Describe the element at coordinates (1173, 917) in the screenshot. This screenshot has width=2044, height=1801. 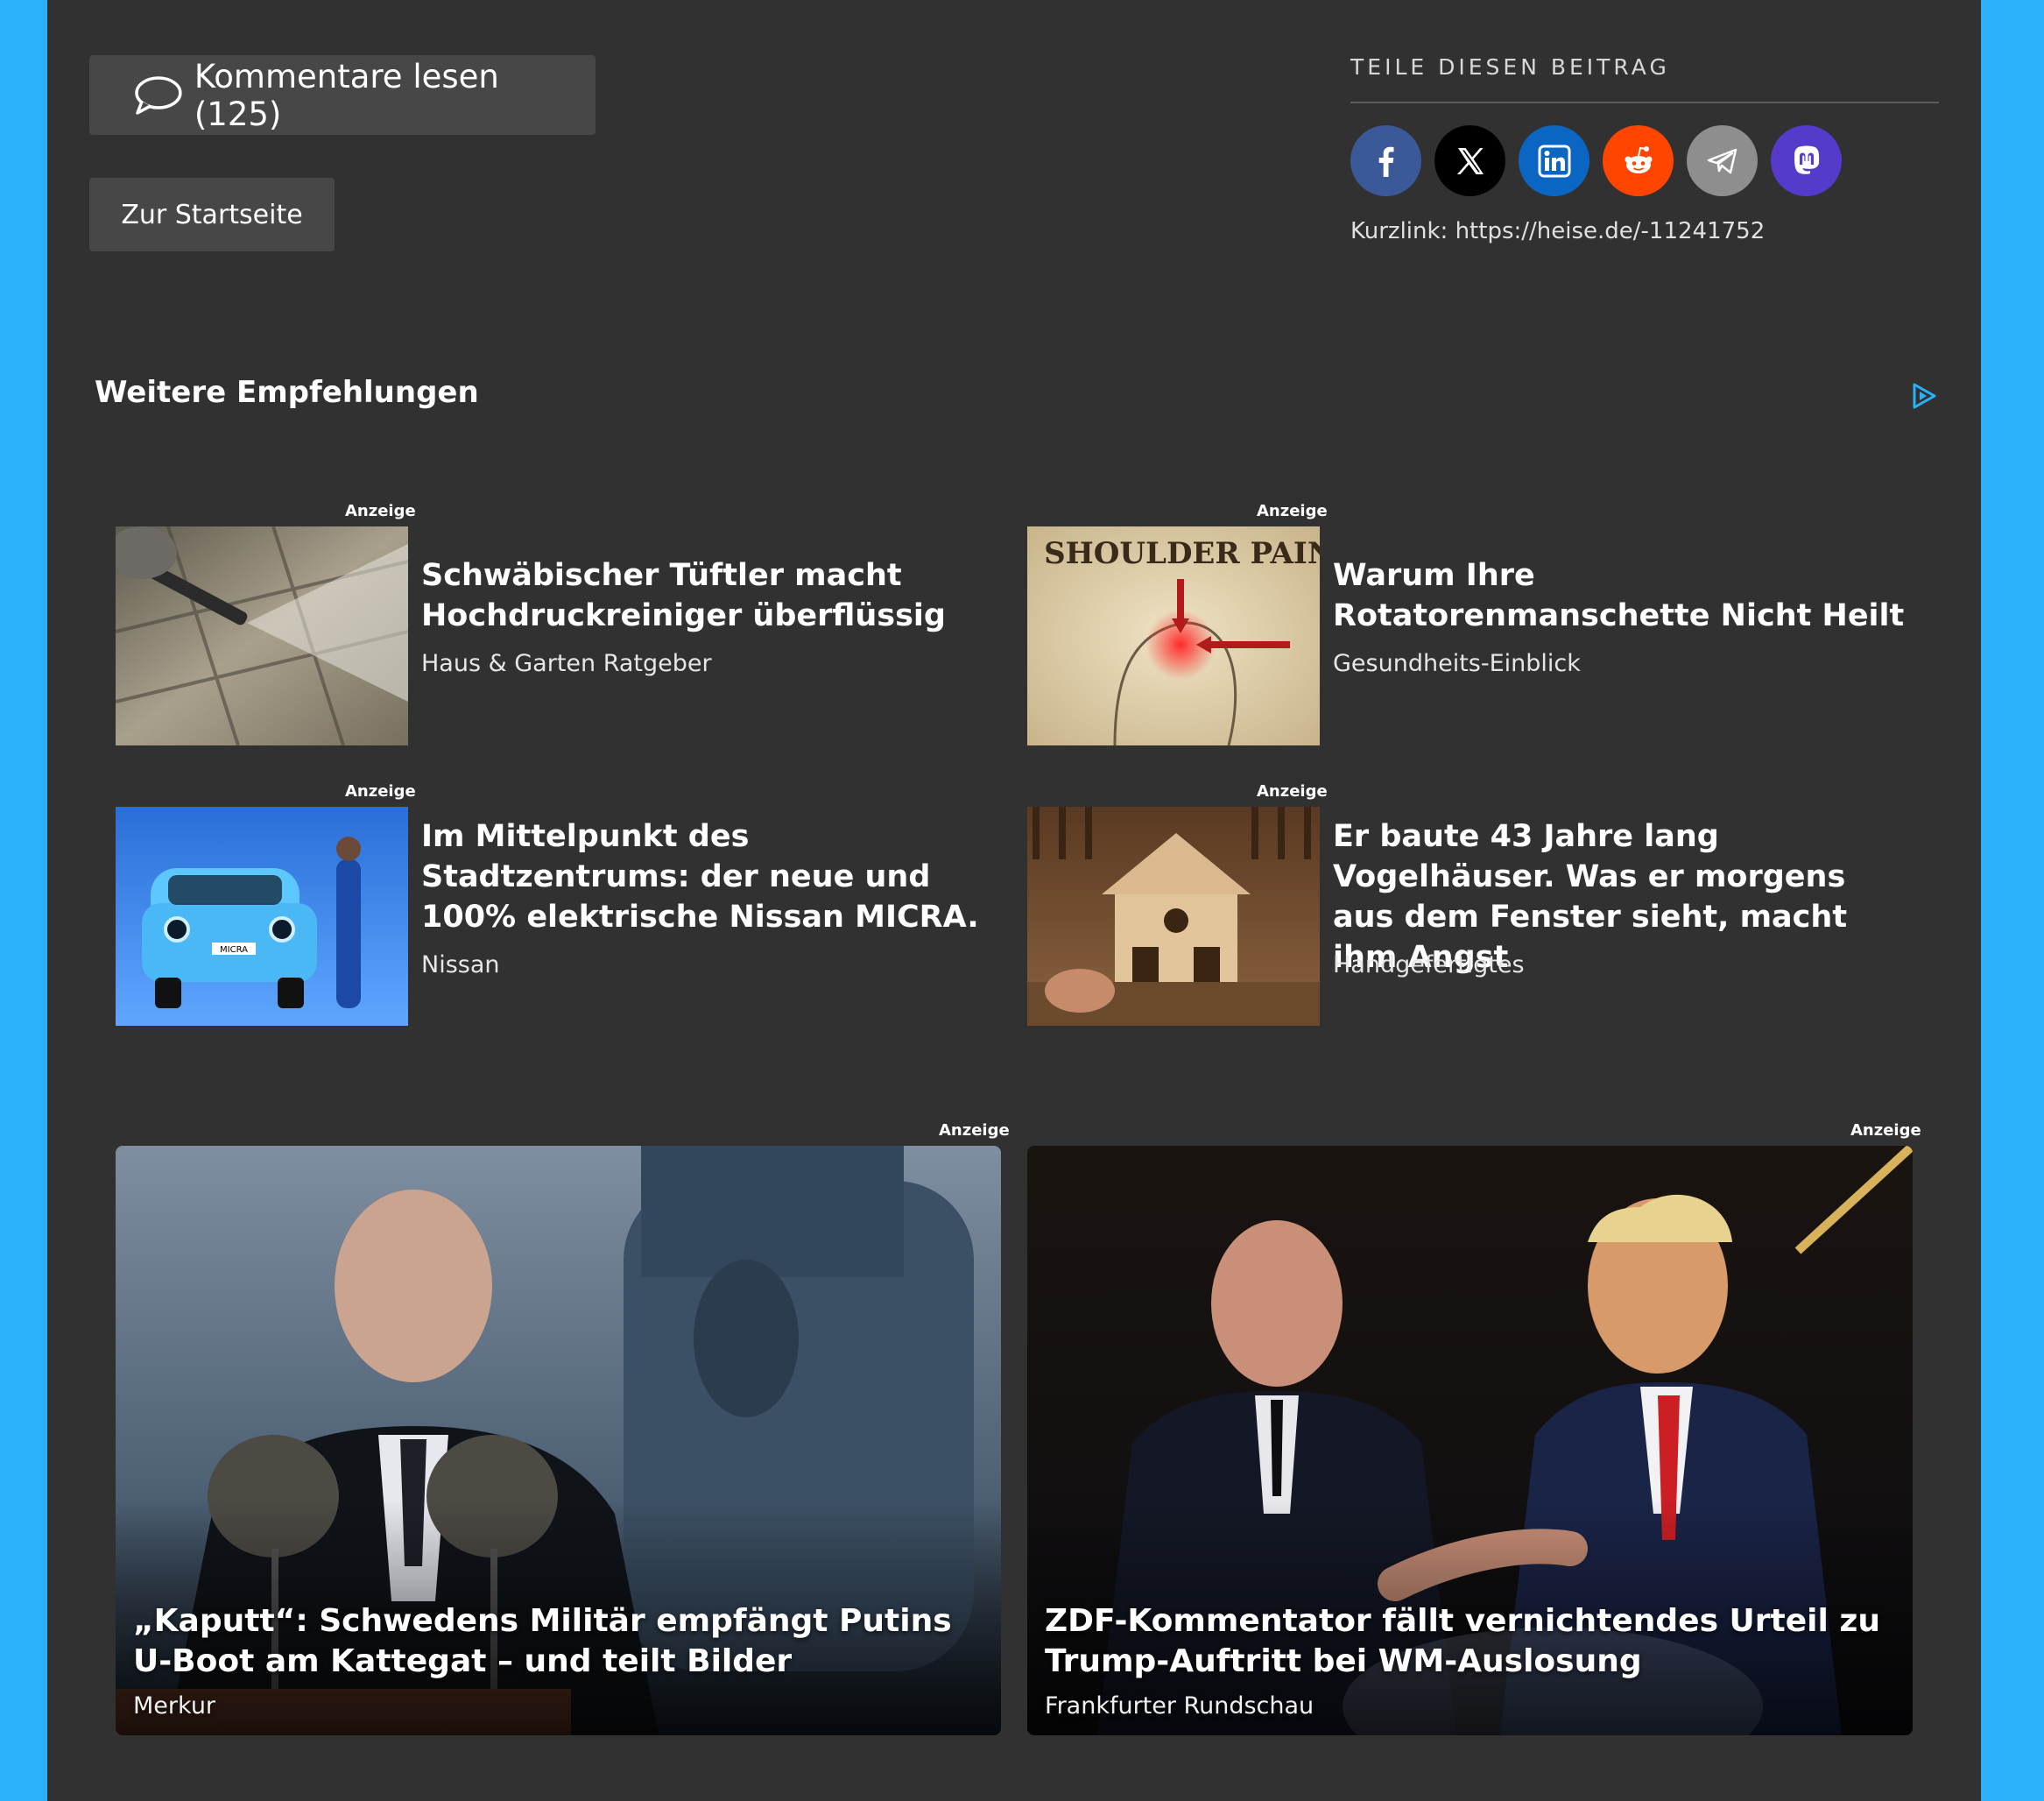
I see `card-image-birdhouse` at that location.